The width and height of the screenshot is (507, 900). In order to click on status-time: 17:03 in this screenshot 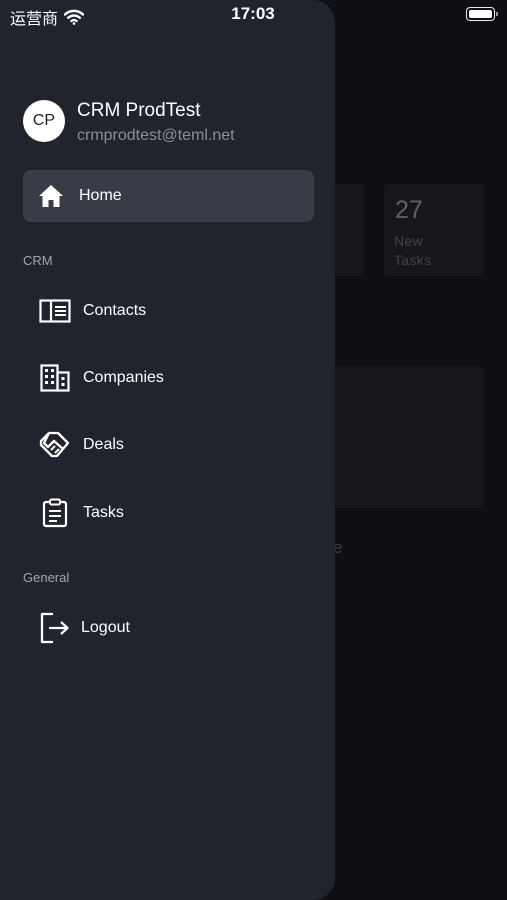, I will do `click(253, 13)`.